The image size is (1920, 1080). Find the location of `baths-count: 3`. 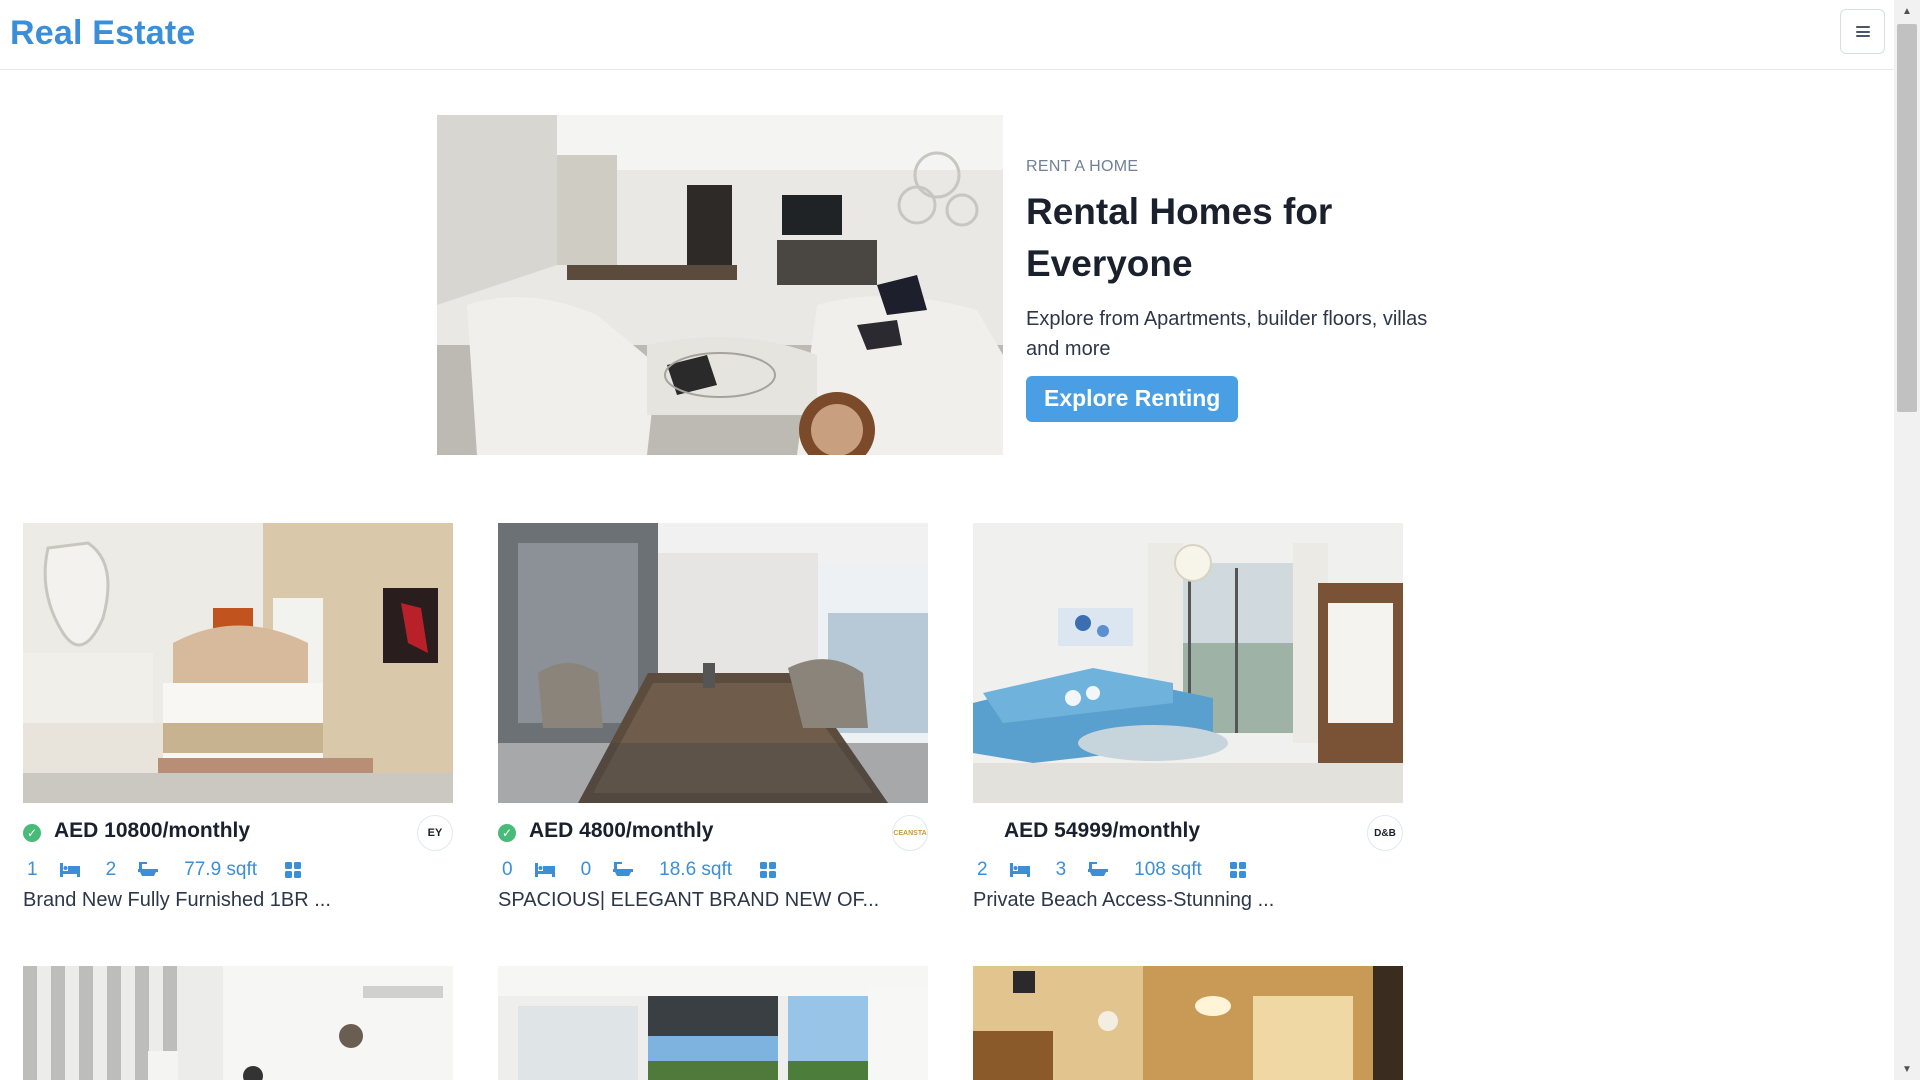

baths-count: 3 is located at coordinates (1061, 869).